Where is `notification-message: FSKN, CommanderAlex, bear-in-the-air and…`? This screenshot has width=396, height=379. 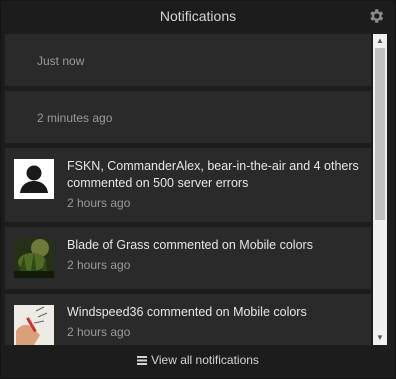
notification-message: FSKN, CommanderAlex, bear-in-the-air and… is located at coordinates (213, 174).